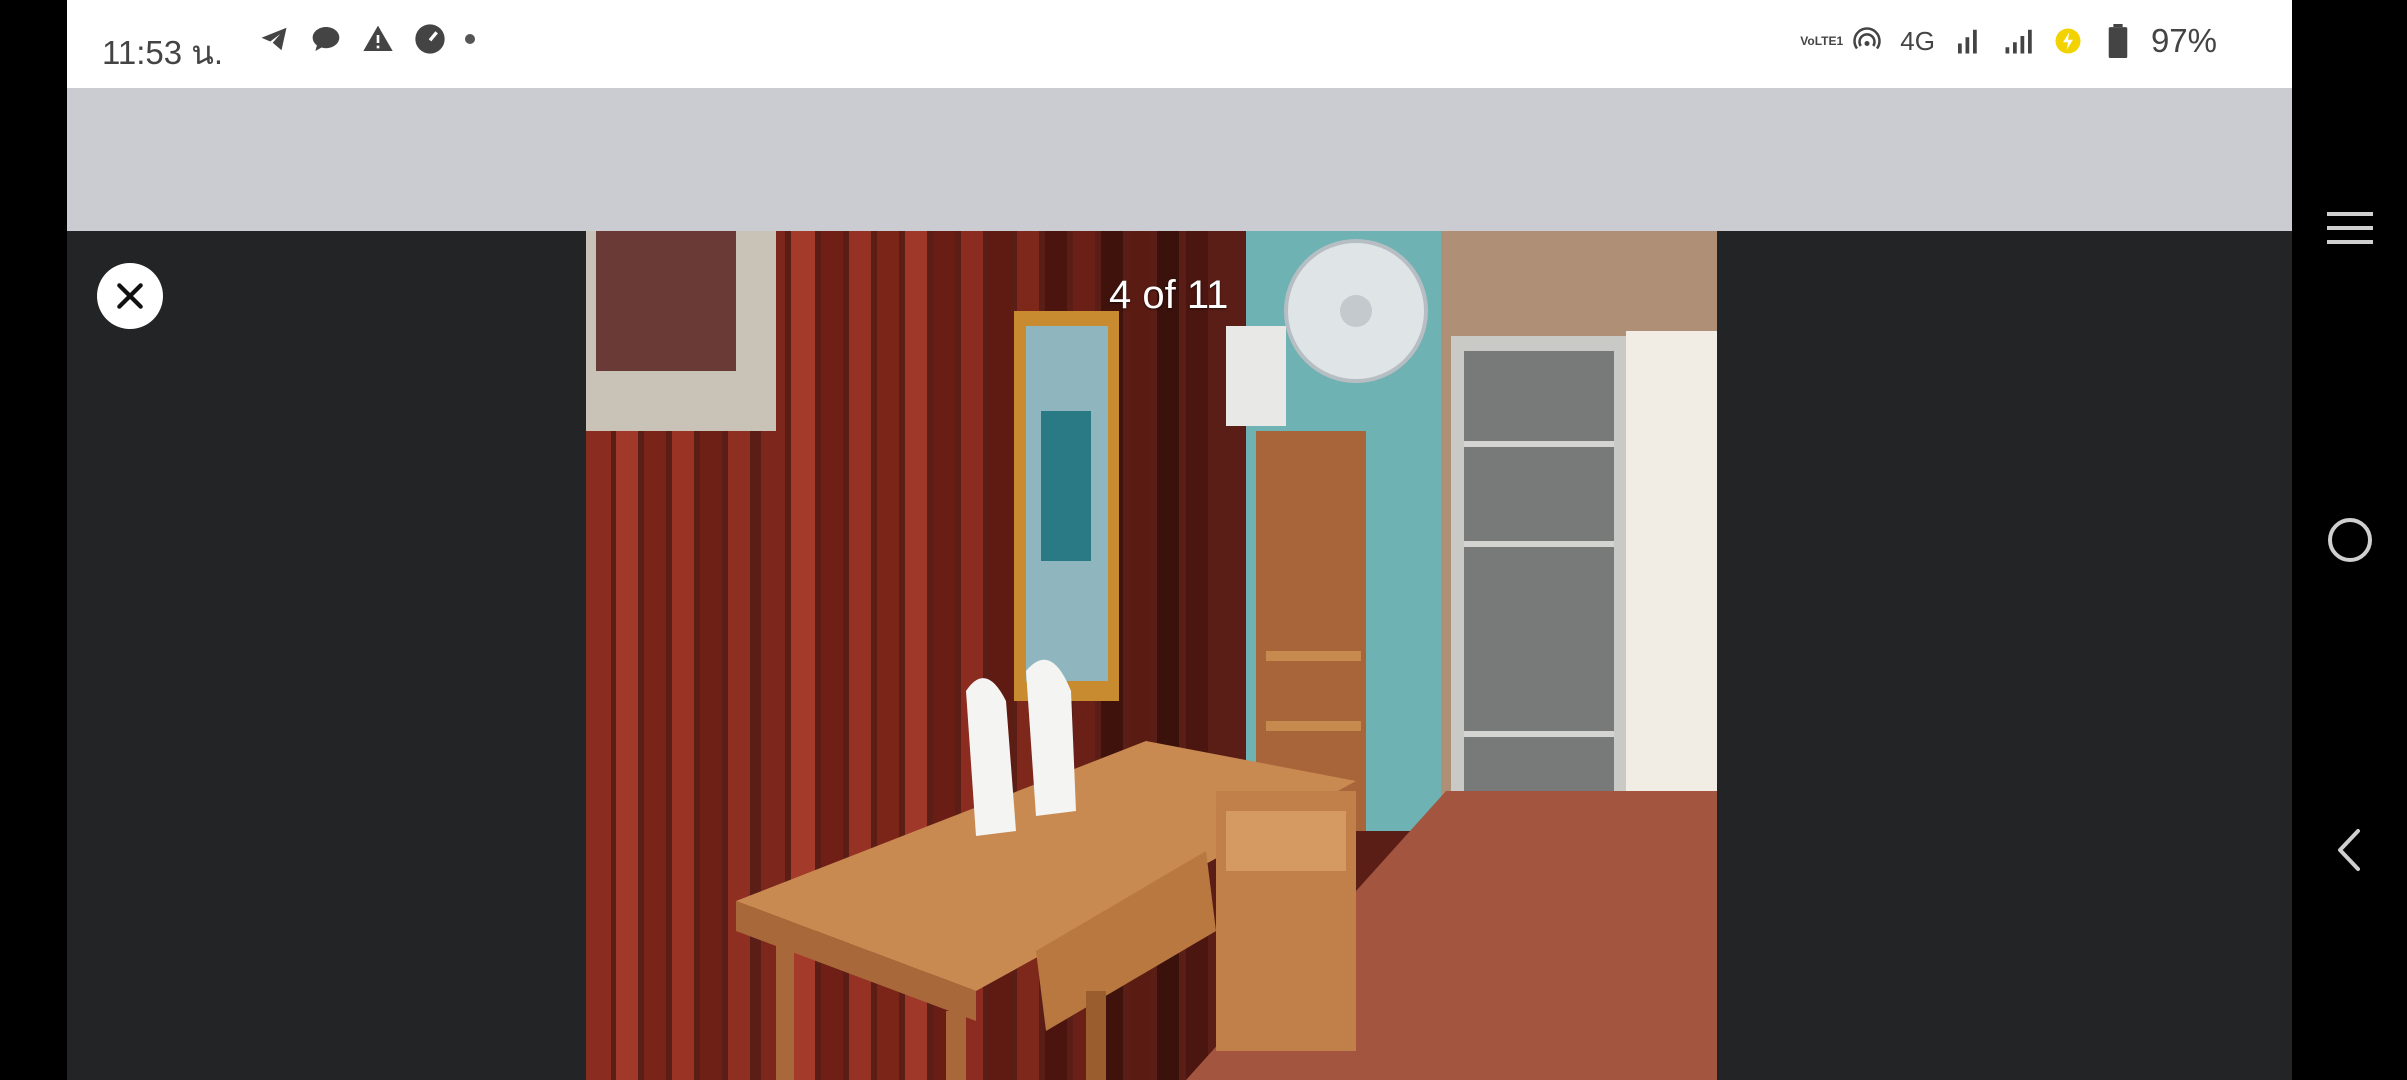 The width and height of the screenshot is (2407, 1080). I want to click on battery-percent: 97%, so click(2183, 40).